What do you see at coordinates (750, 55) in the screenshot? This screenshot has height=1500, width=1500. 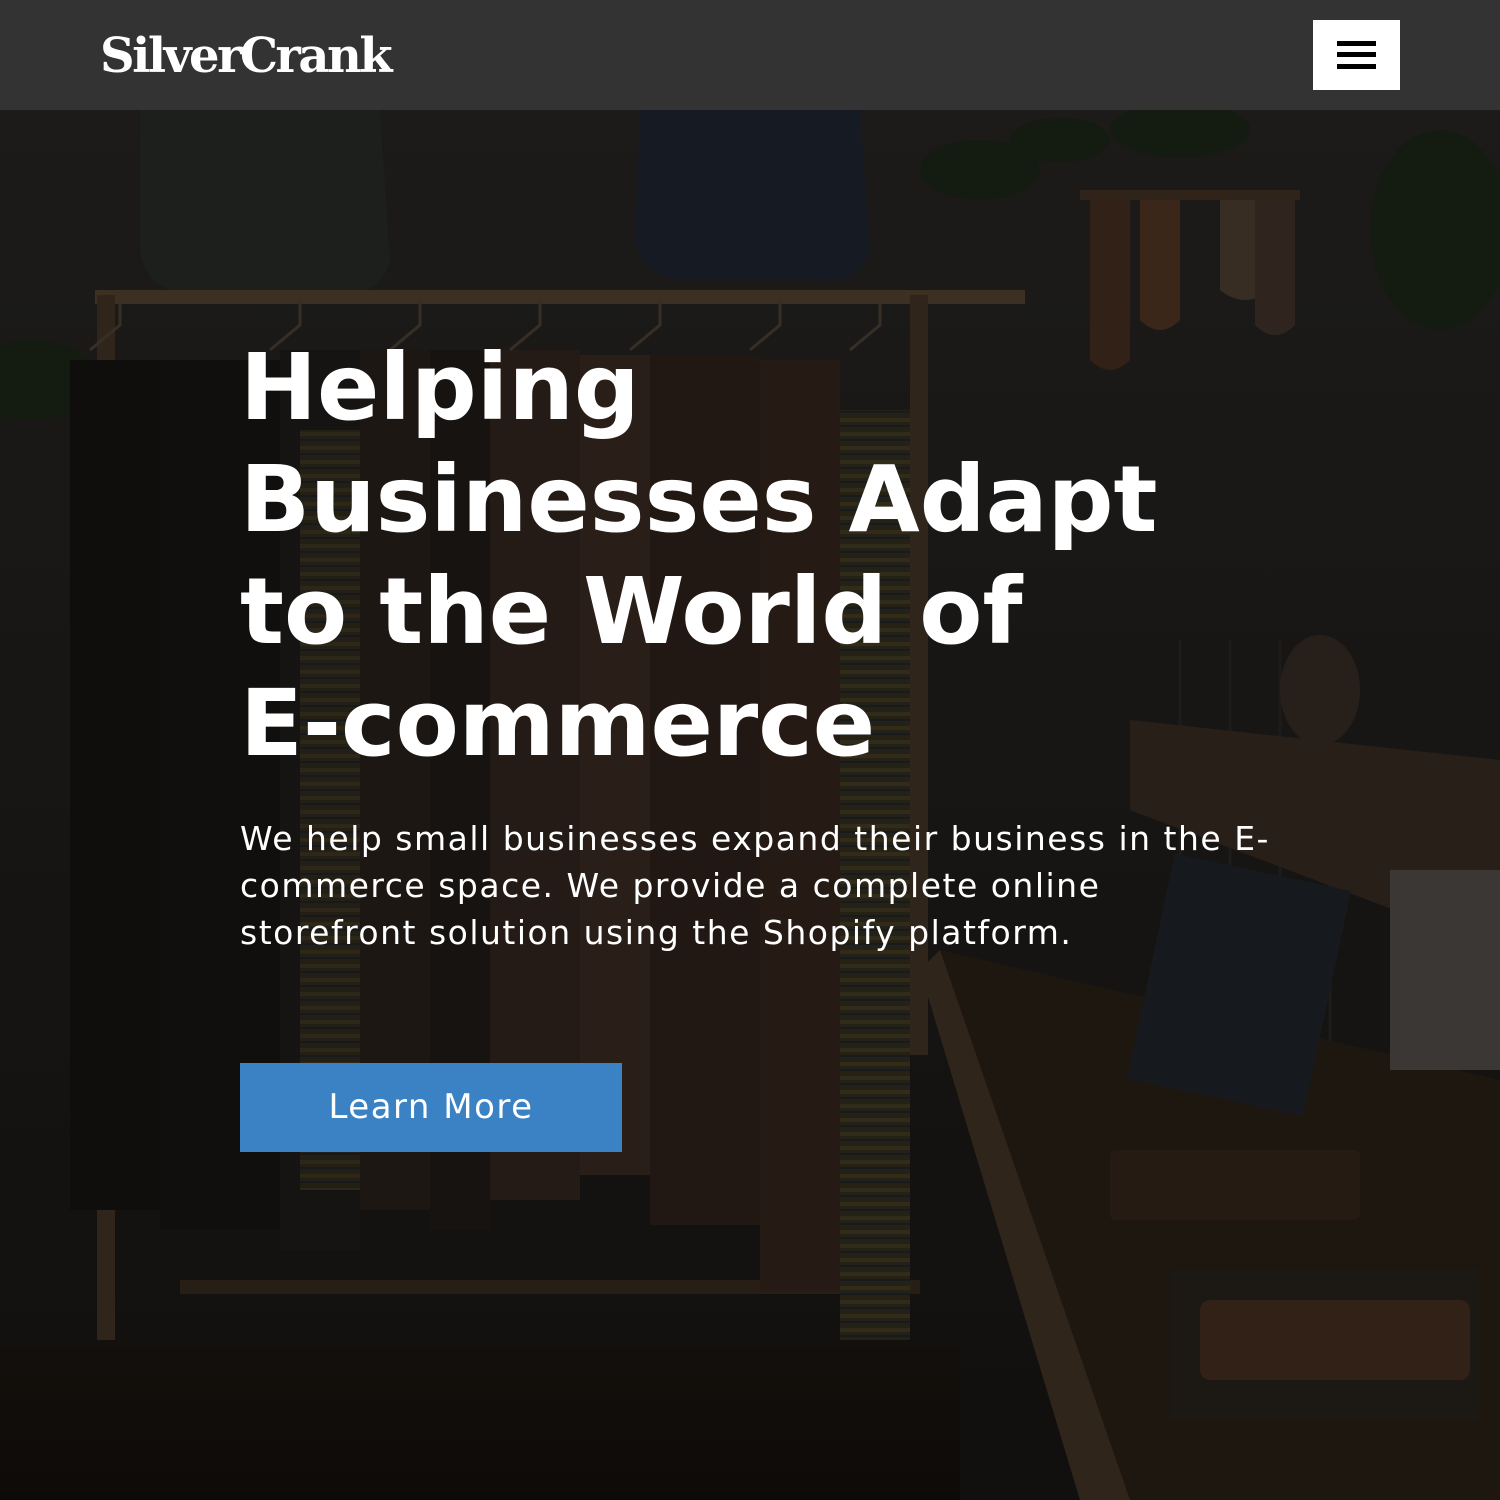 I see `site-header: SilverCrank` at bounding box center [750, 55].